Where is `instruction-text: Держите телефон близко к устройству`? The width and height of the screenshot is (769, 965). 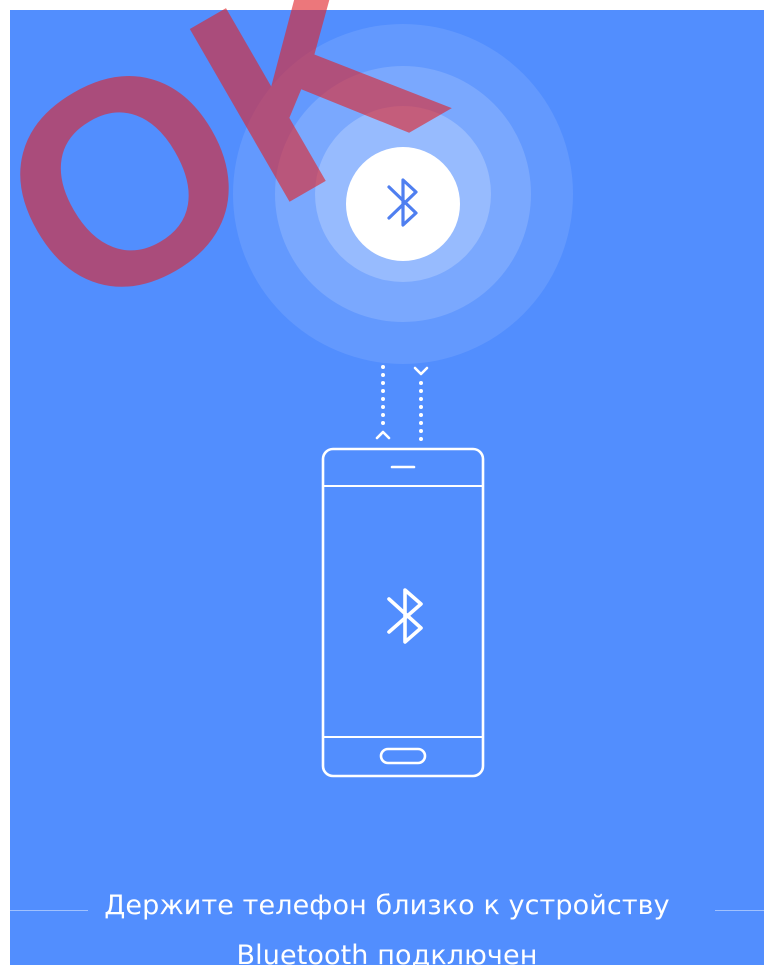
instruction-text: Держите телефон близко к устройству is located at coordinates (387, 905).